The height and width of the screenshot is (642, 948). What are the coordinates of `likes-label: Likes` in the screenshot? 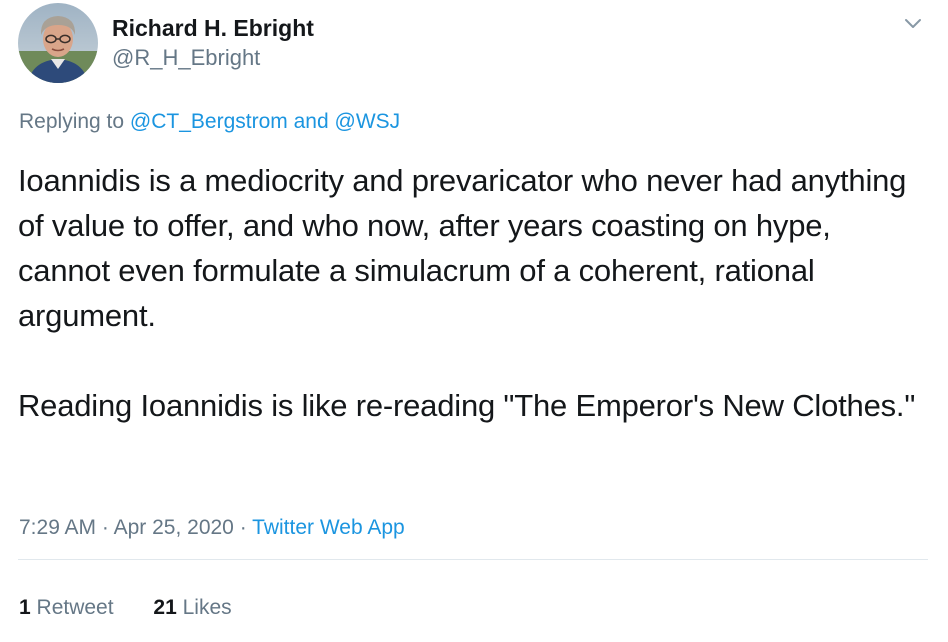 It's located at (207, 607).